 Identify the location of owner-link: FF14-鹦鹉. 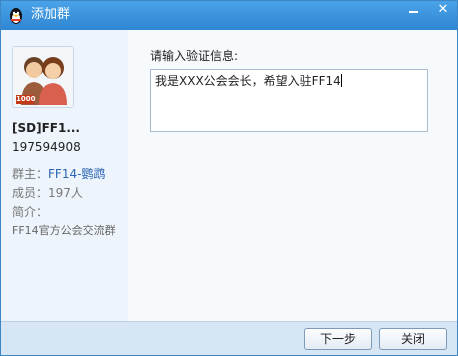
(76, 174).